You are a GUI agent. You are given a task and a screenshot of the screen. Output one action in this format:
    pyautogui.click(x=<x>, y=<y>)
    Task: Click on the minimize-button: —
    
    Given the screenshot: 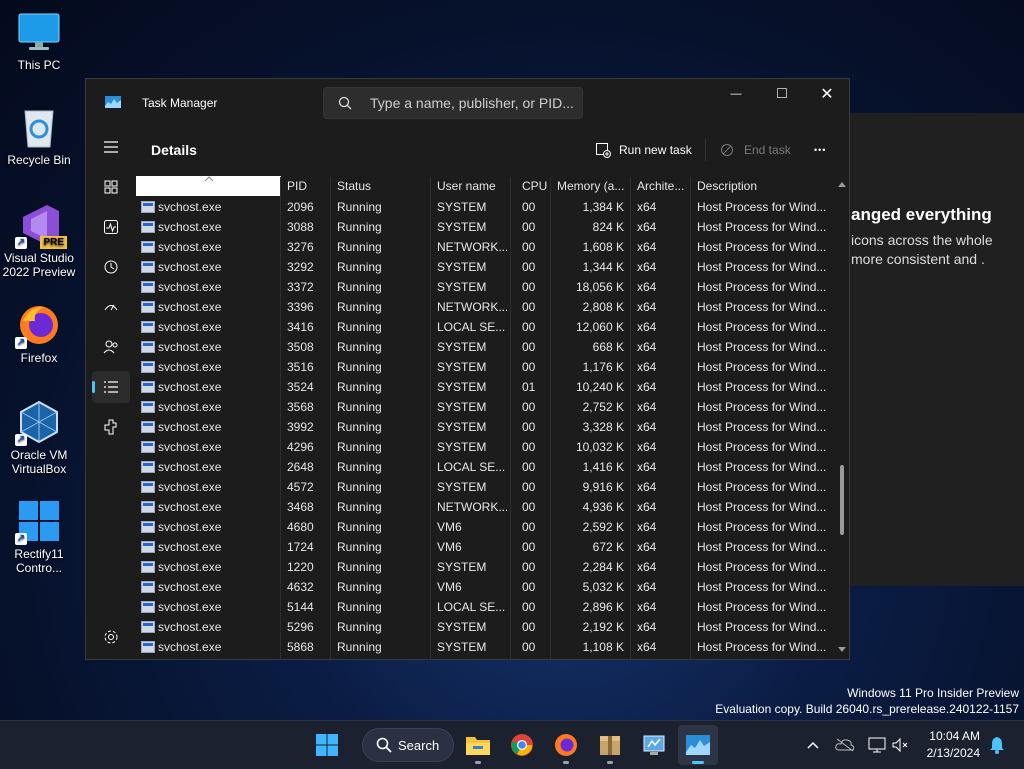 What is the action you would take?
    pyautogui.click(x=736, y=94)
    